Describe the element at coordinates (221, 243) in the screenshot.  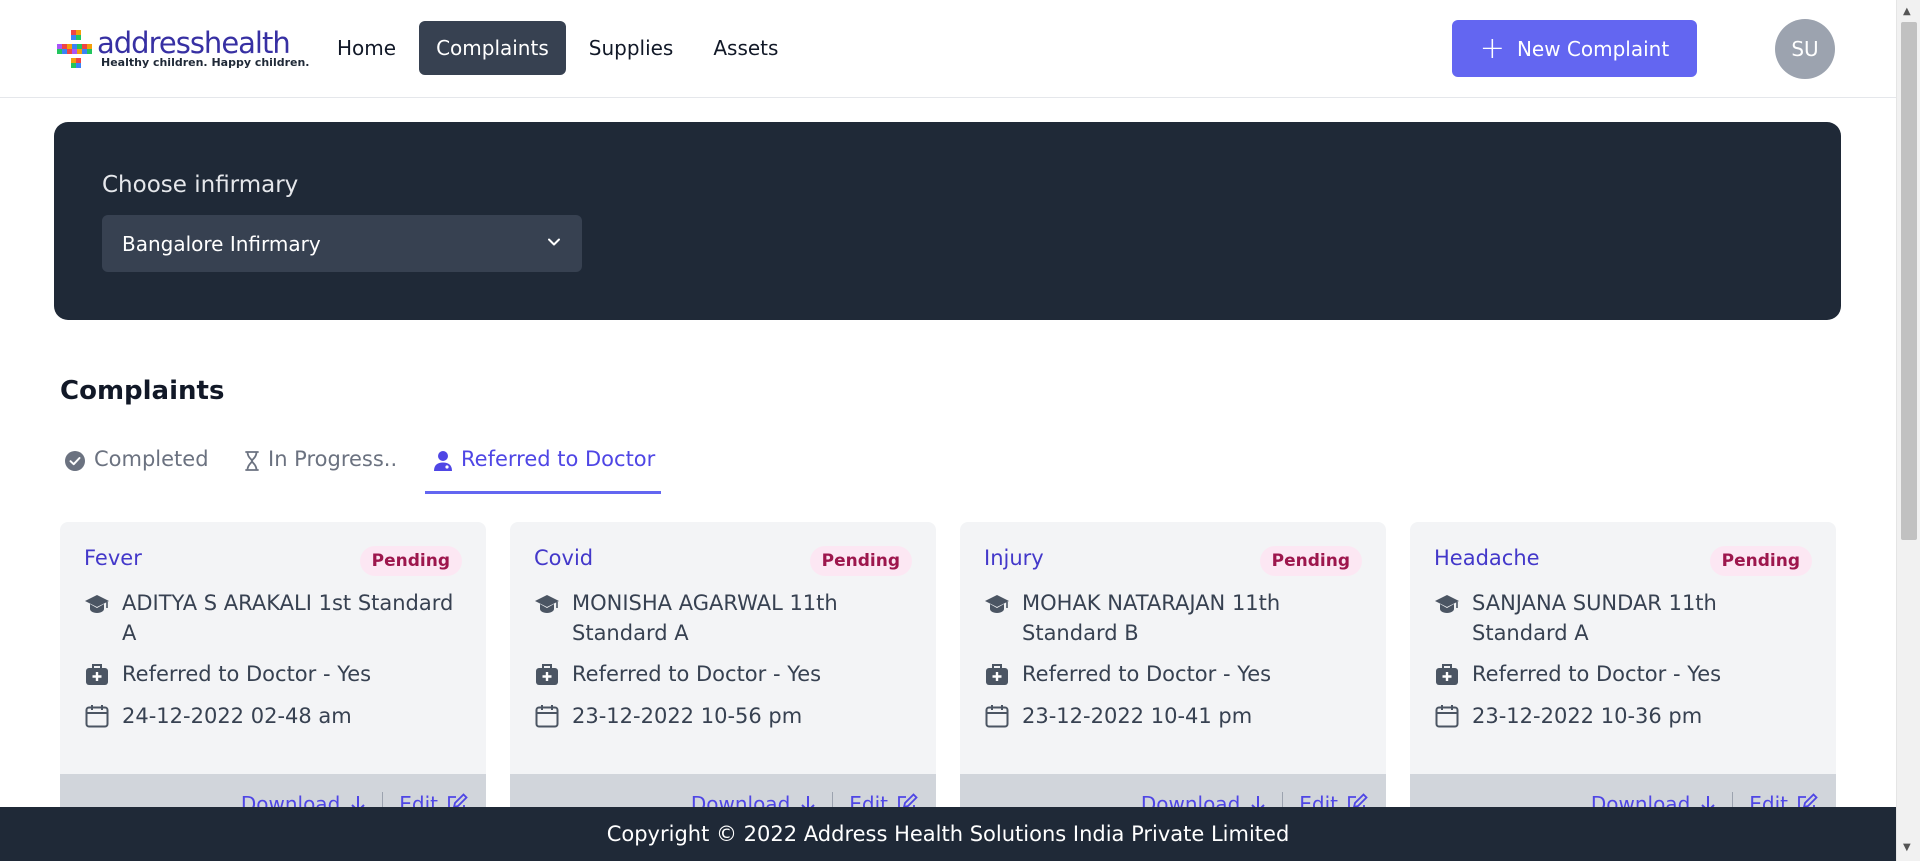
I see `infirmary-selected-value: Bangalore Infirmary` at that location.